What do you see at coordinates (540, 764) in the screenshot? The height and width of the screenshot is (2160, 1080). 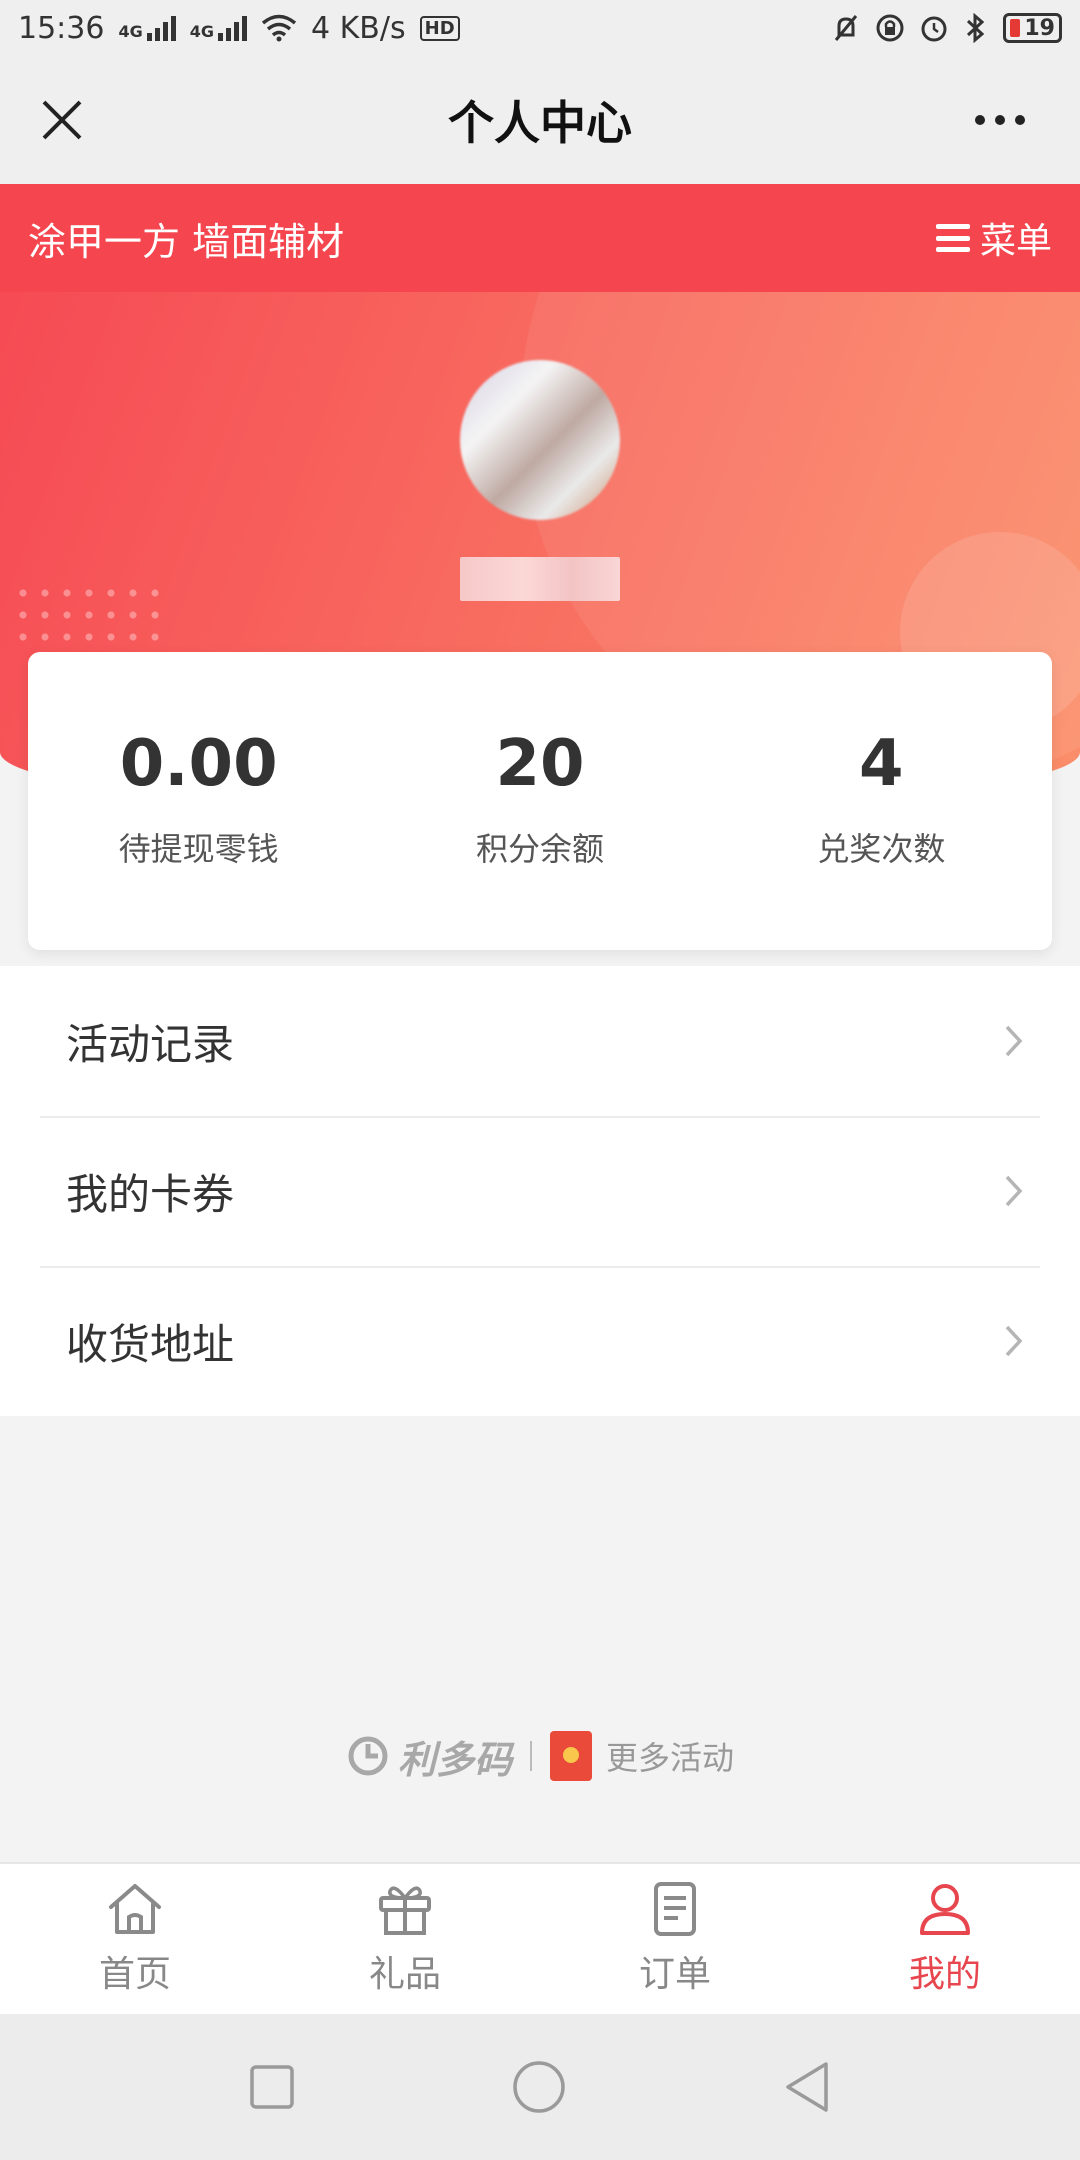 I see `stat-value: 20` at bounding box center [540, 764].